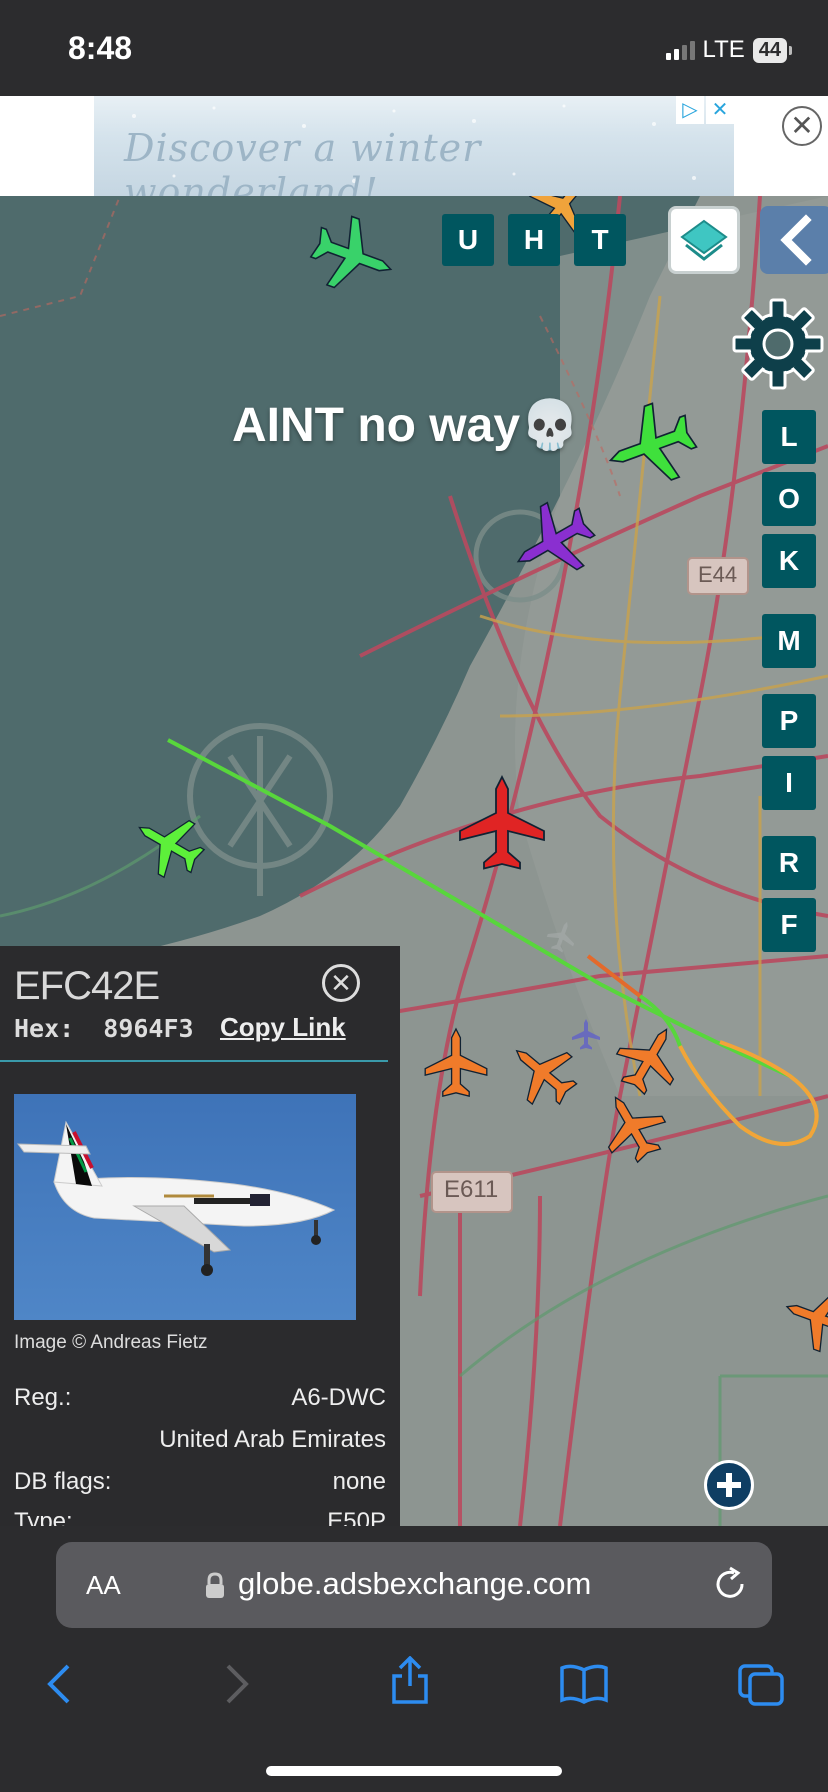  I want to click on ad-badges: ▷ ✕, so click(705, 110).